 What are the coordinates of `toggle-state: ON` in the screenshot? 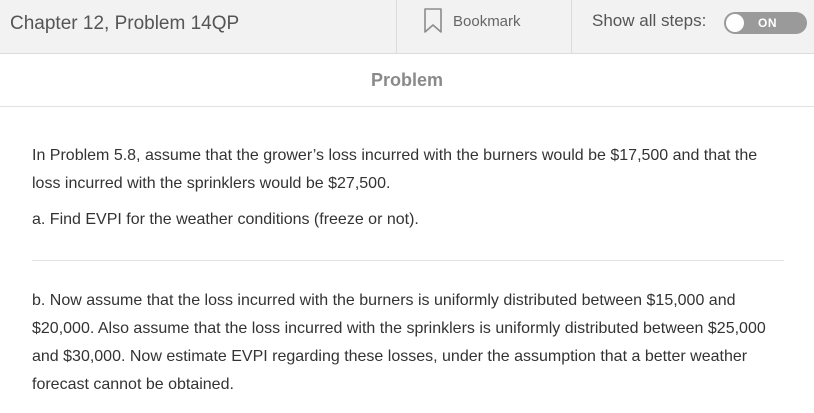 It's located at (767, 23).